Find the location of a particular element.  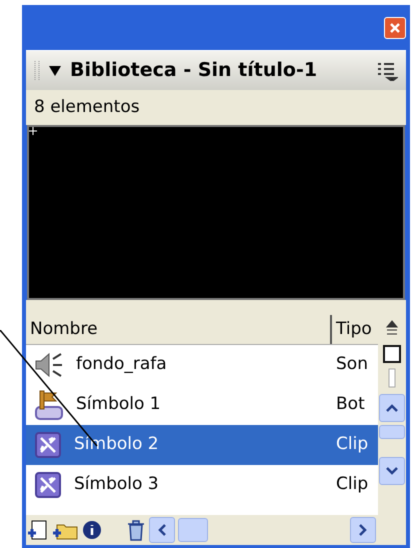

new-symbol-icon is located at coordinates (37, 530).